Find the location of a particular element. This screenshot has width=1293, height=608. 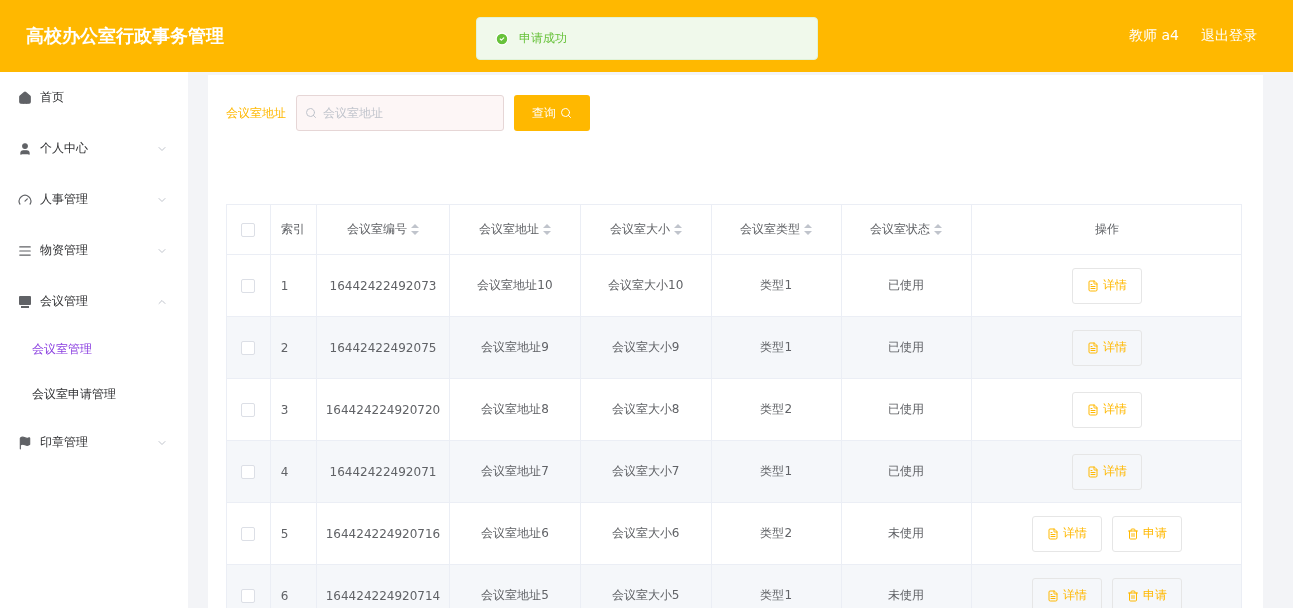

user-name: 教师 a4 is located at coordinates (1154, 36).